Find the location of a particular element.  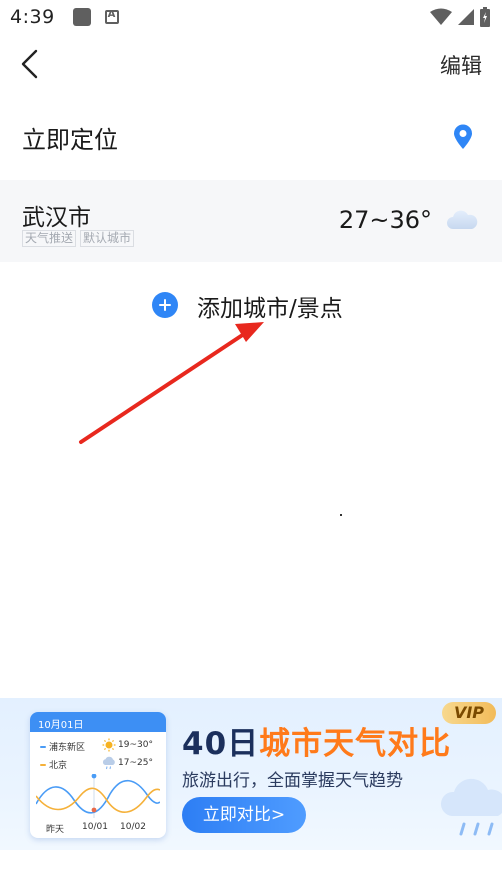

card-temp-1: 19~30° is located at coordinates (135, 745).